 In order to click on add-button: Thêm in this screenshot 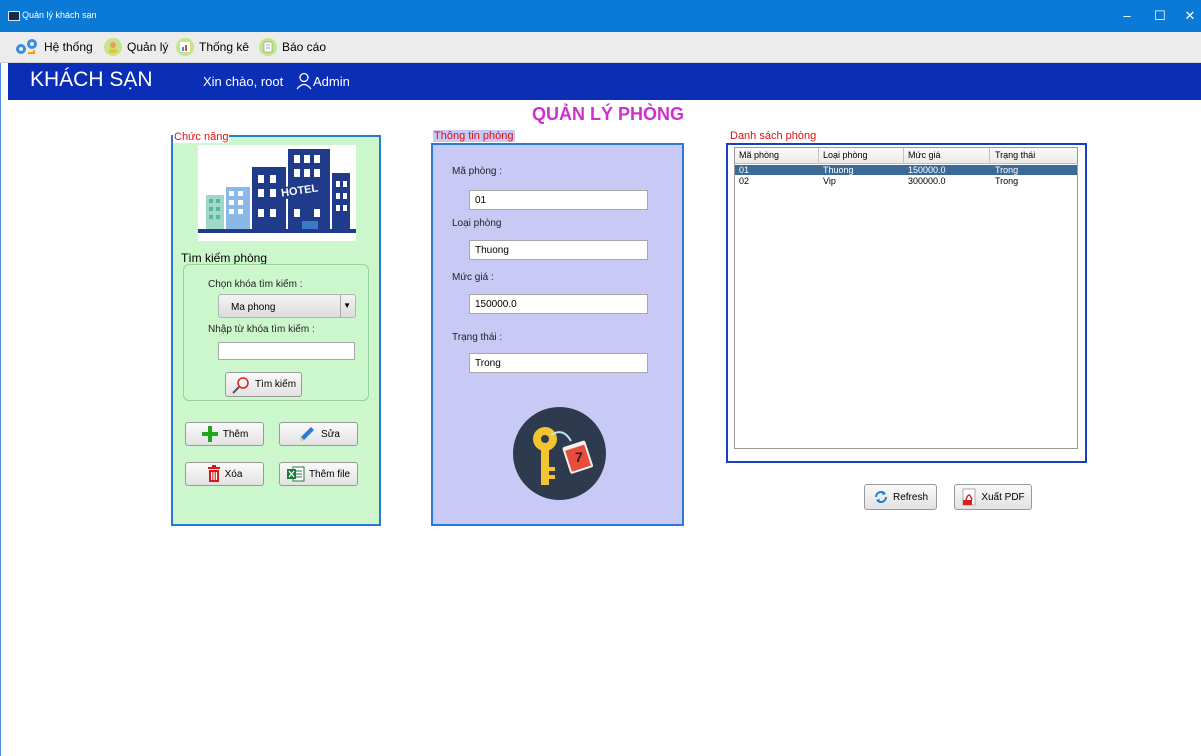, I will do `click(224, 434)`.